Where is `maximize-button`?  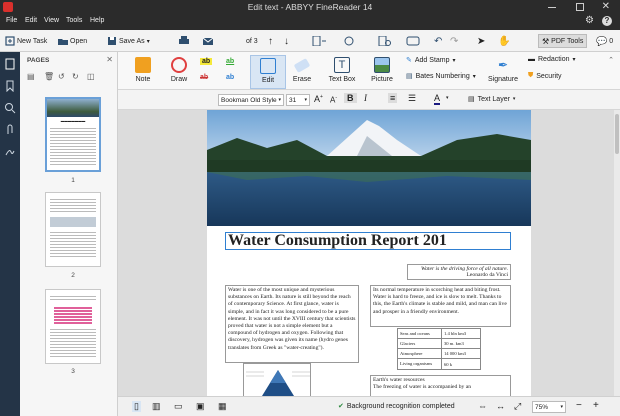
maximize-button is located at coordinates (580, 7).